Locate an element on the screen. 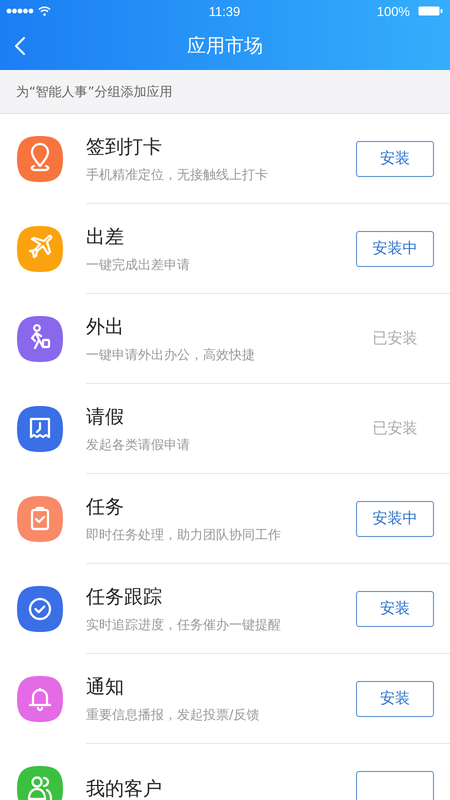 This screenshot has height=800, width=450. section-label: 为“智能人事”分组添加应用 is located at coordinates (94, 92).